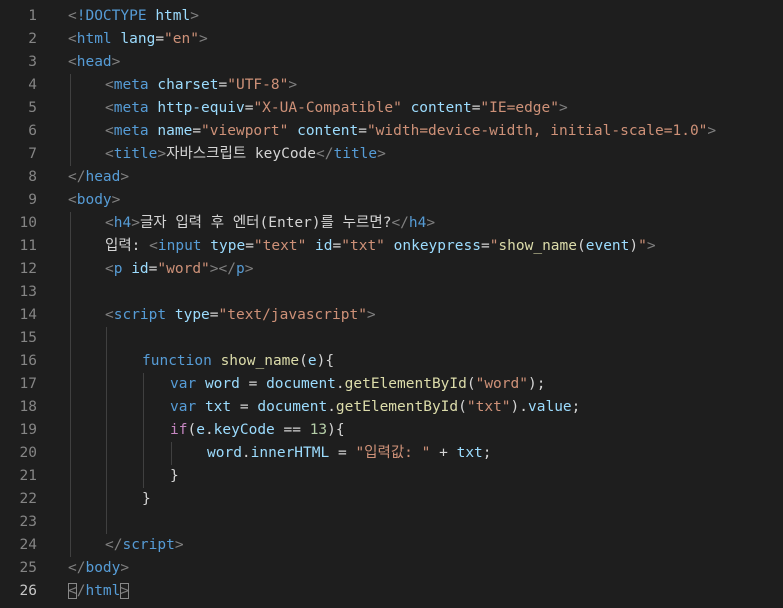 Image resolution: width=783 pixels, height=608 pixels. What do you see at coordinates (28, 545) in the screenshot?
I see `line-number: 24` at bounding box center [28, 545].